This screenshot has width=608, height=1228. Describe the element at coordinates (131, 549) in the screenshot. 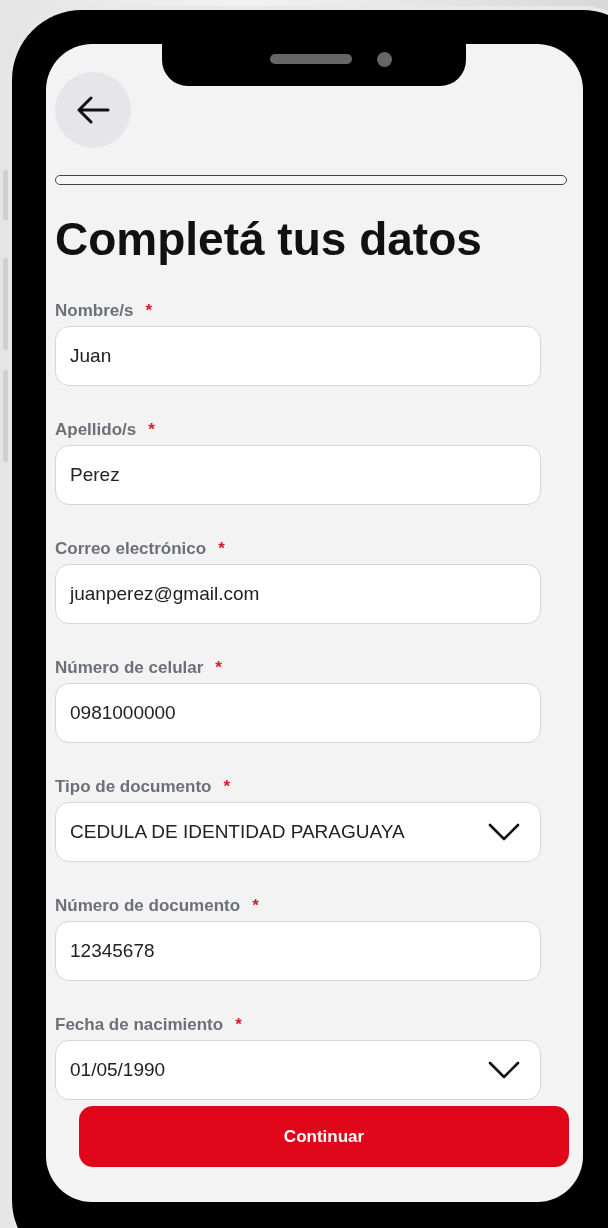

I see `field-label: Correo electrónico` at that location.